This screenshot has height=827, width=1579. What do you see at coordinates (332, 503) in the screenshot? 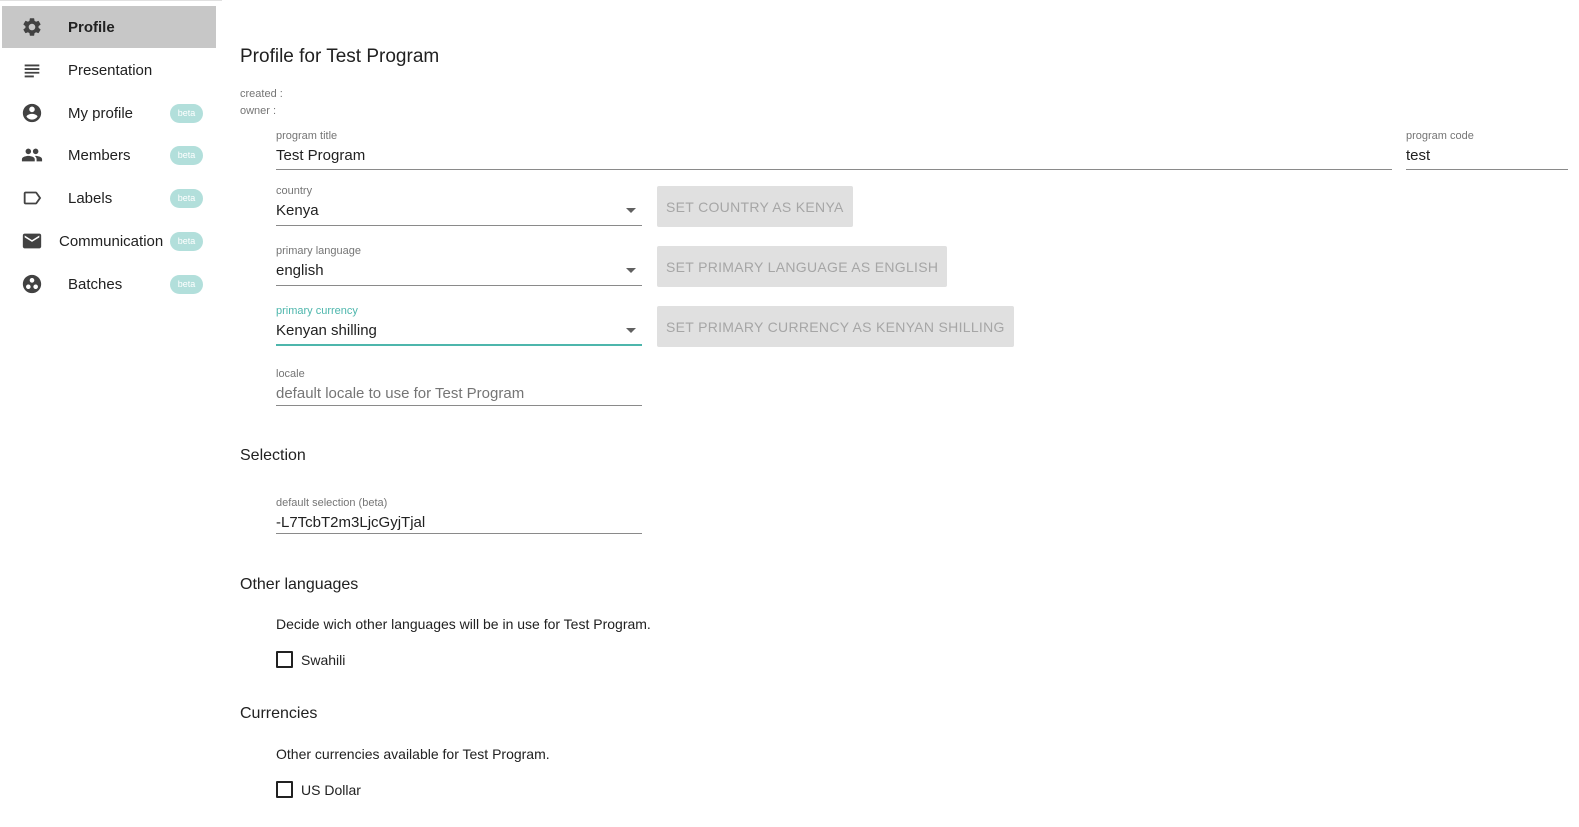
I see `field-label: default selection (beta)` at bounding box center [332, 503].